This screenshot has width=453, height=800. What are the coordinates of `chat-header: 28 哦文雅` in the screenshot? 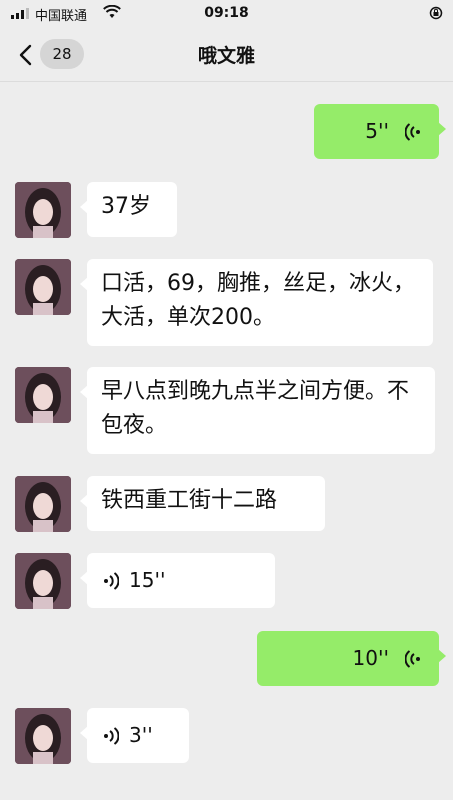 It's located at (226, 55).